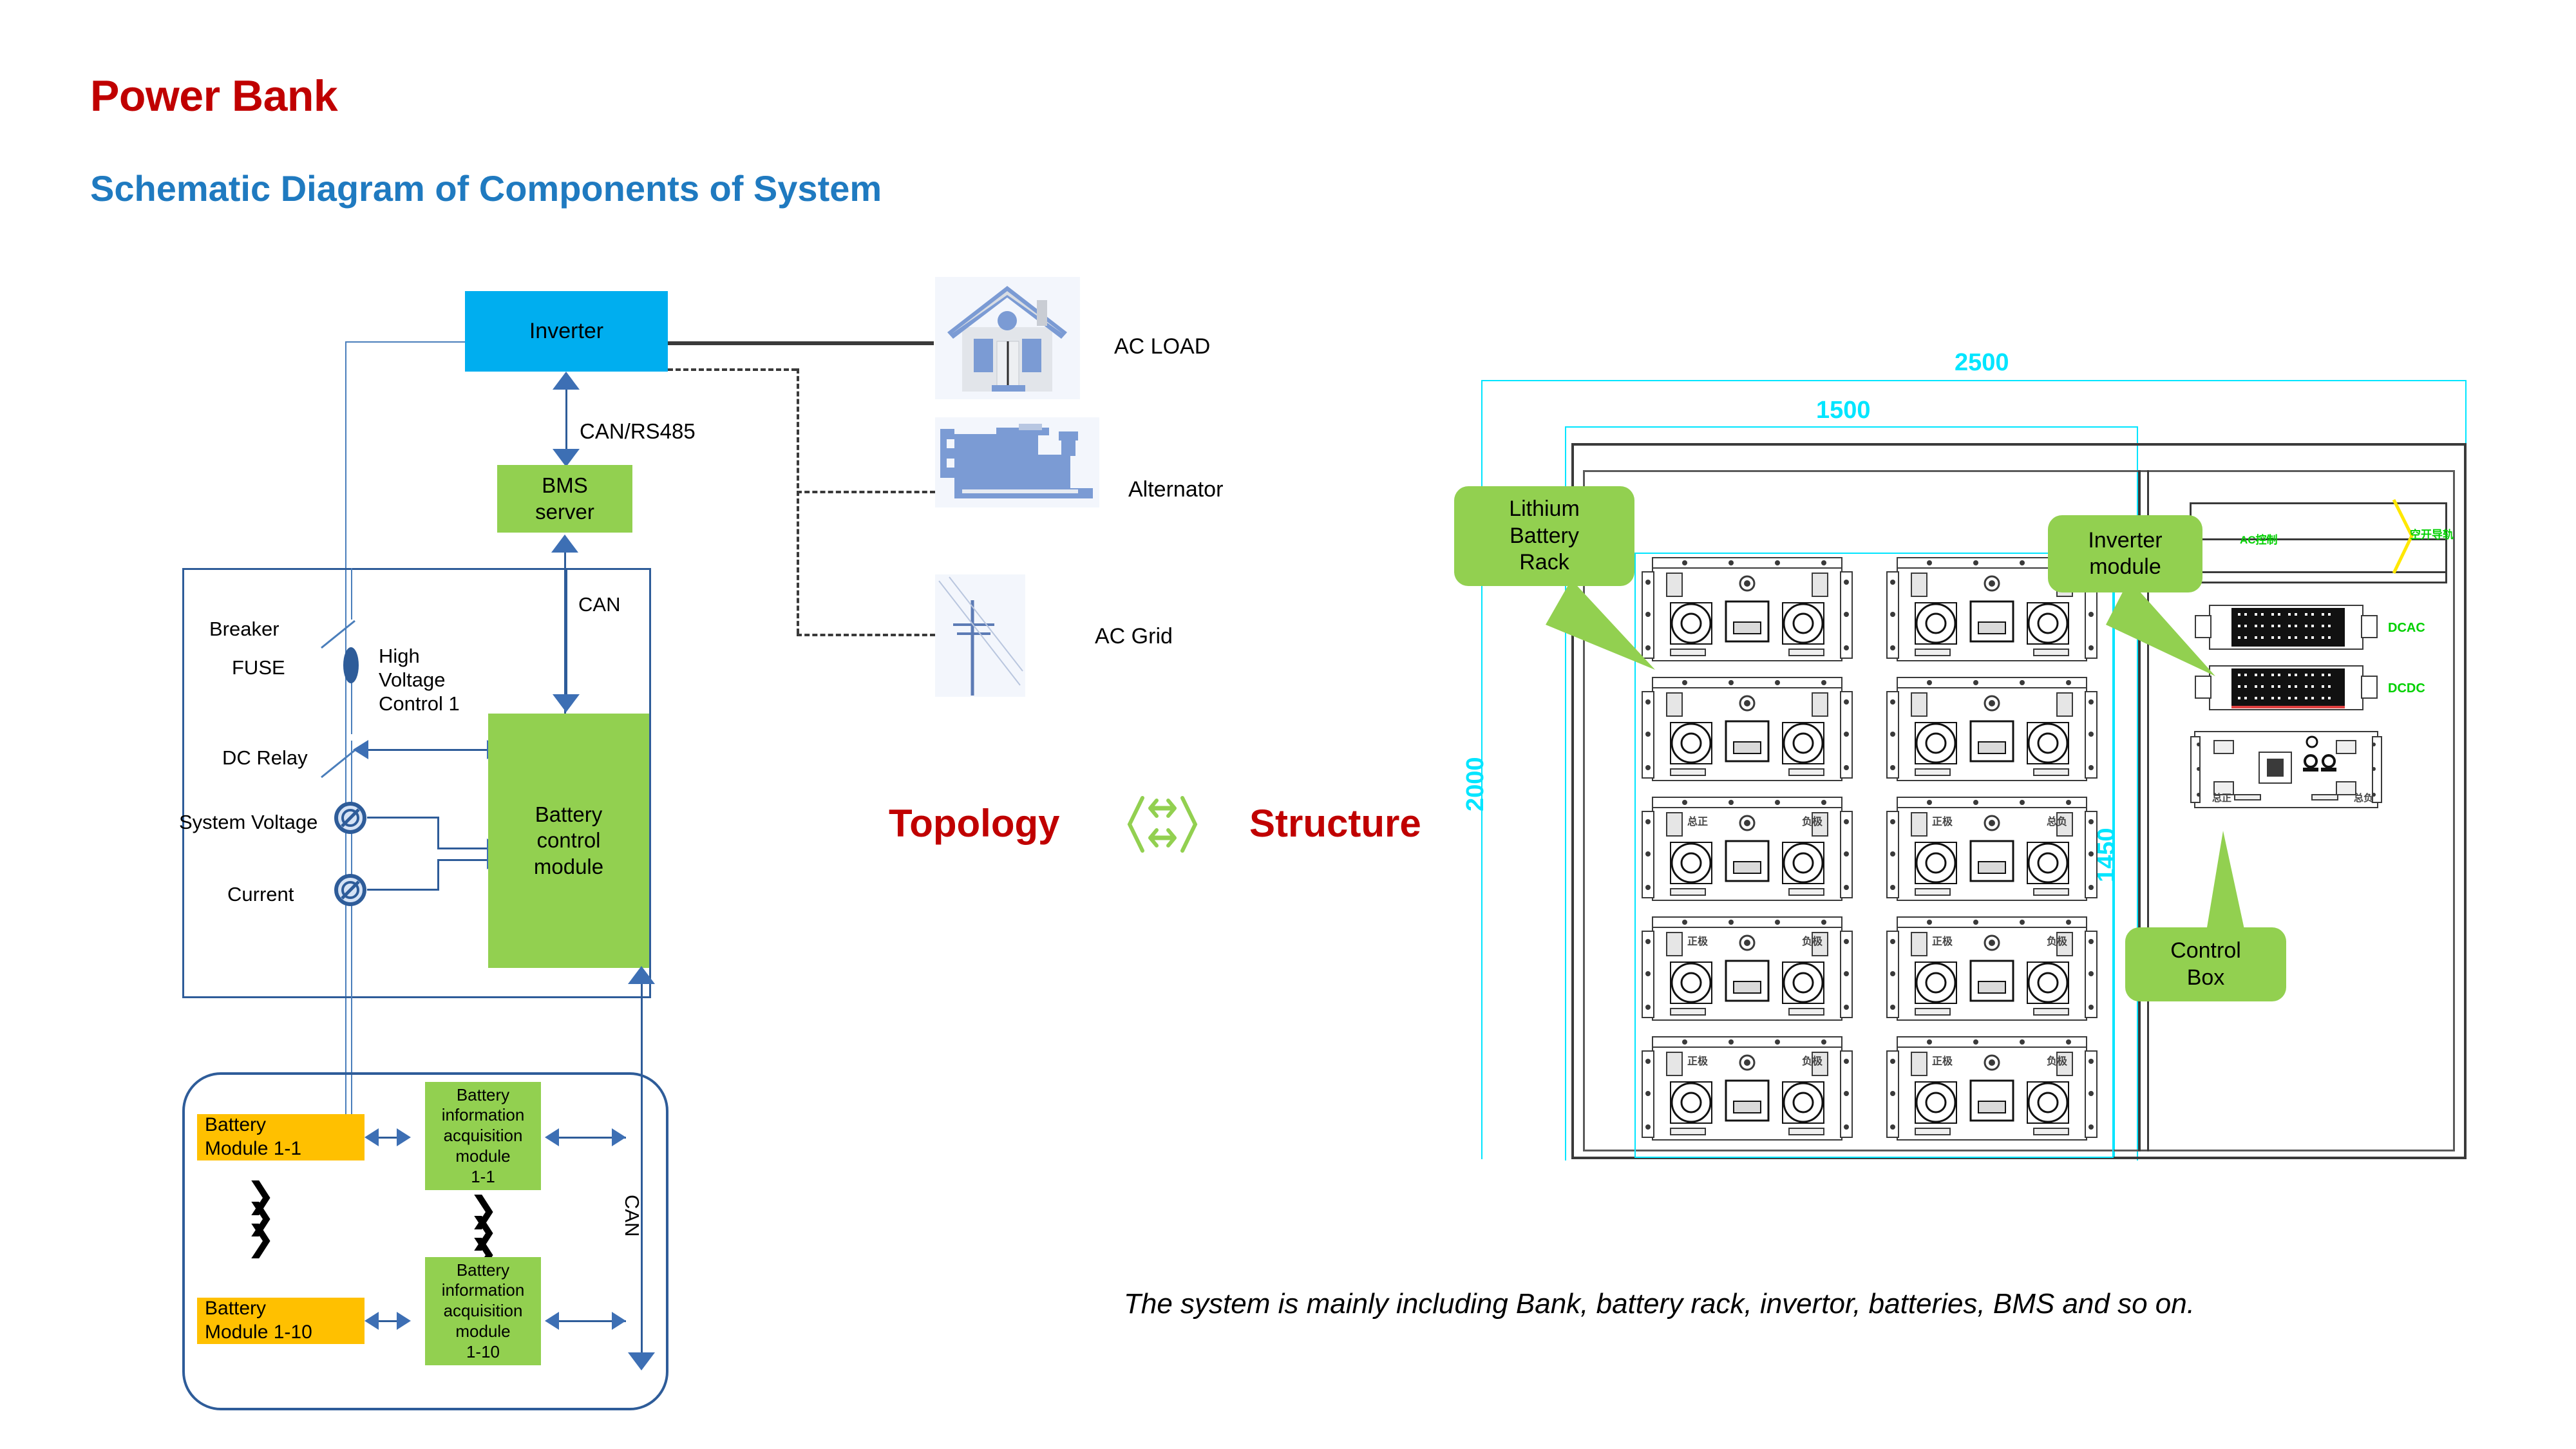 This screenshot has width=2576, height=1449. I want to click on control-box-main-positive-cn: 总正, so click(2222, 798).